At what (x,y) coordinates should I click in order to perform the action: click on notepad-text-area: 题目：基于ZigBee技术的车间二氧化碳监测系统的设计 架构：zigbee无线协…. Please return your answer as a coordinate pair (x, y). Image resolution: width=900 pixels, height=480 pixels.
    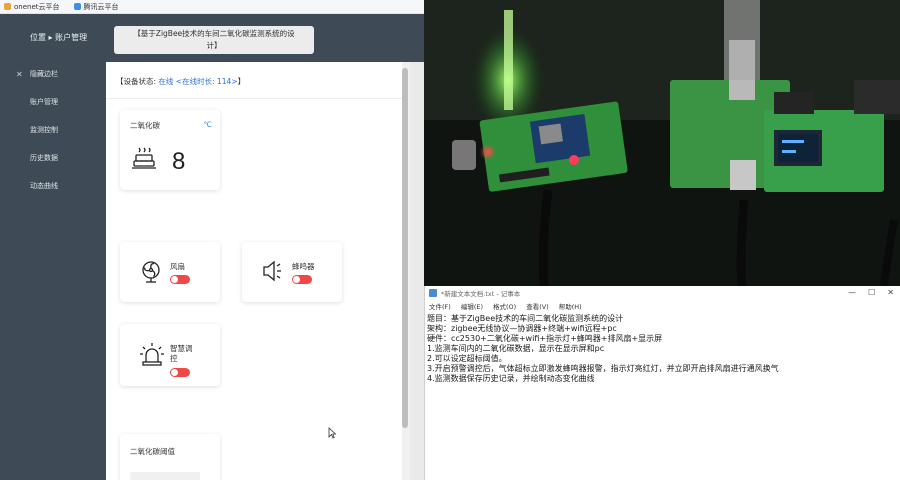
    Looking at the image, I should click on (662, 349).